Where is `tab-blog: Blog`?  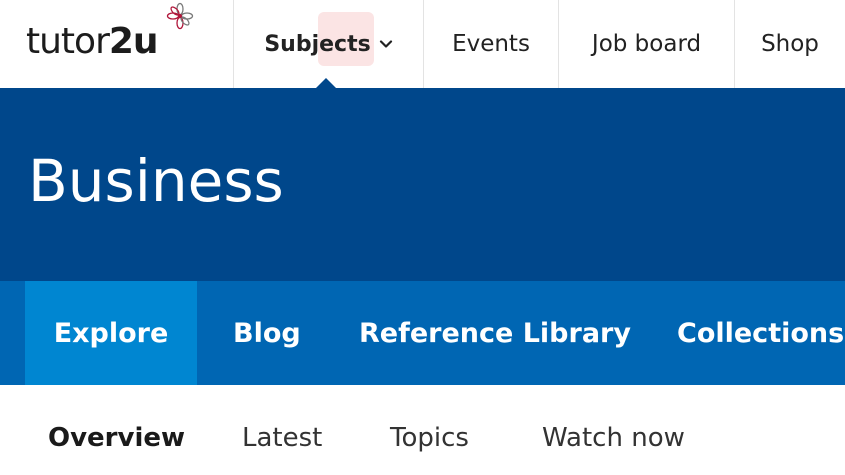
tab-blog: Blog is located at coordinates (262, 333).